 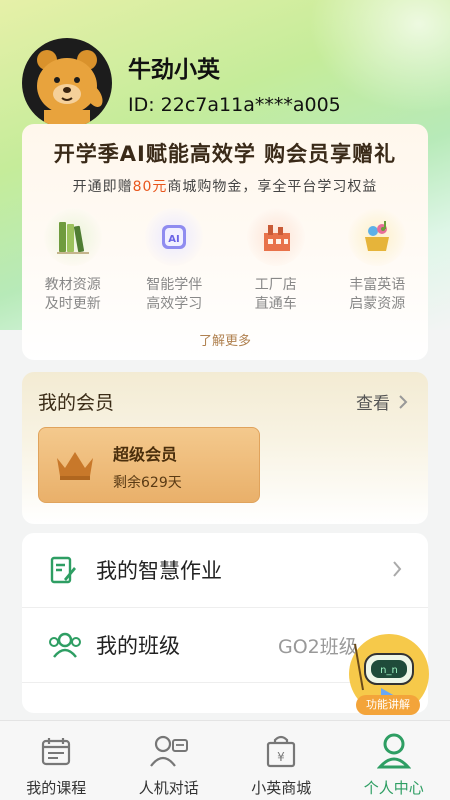 I want to click on tab-label: 我的课程, so click(x=56, y=788).